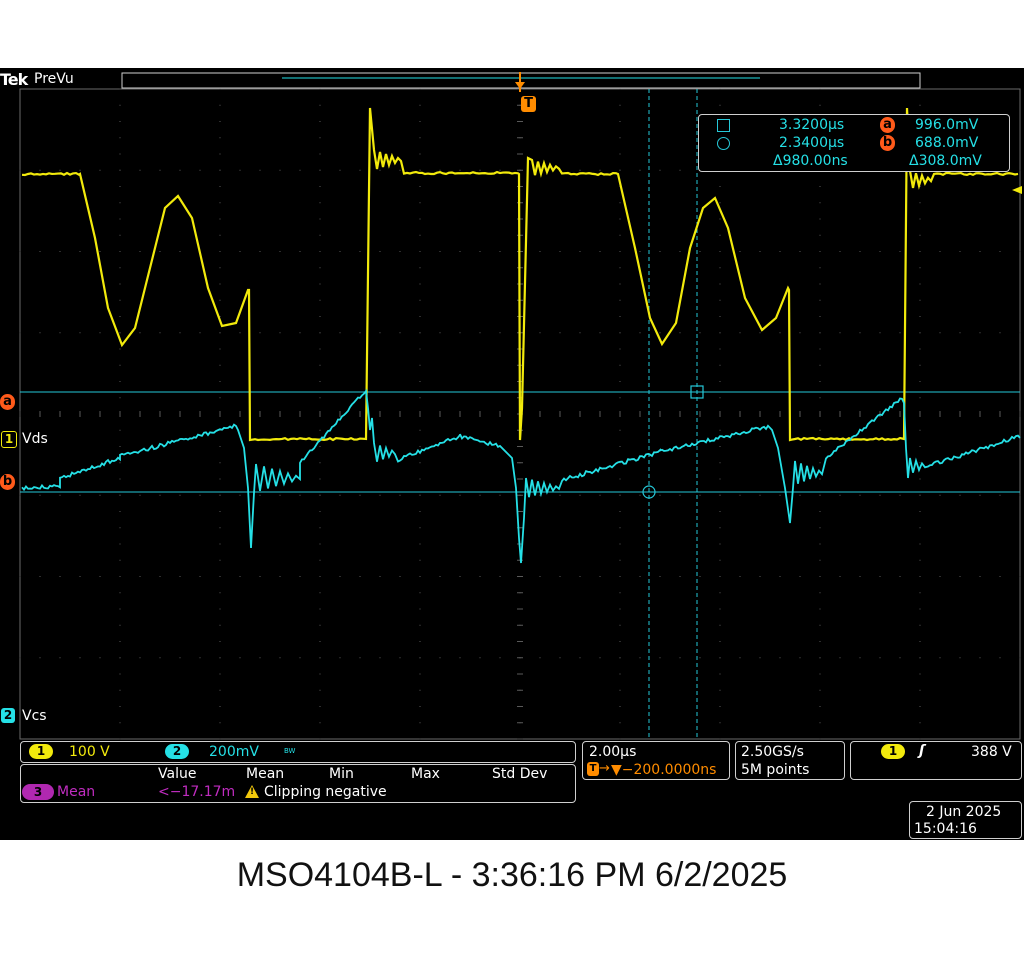  What do you see at coordinates (137, 792) in the screenshot?
I see `meas-row-1: 3 Mean <−17.17m` at bounding box center [137, 792].